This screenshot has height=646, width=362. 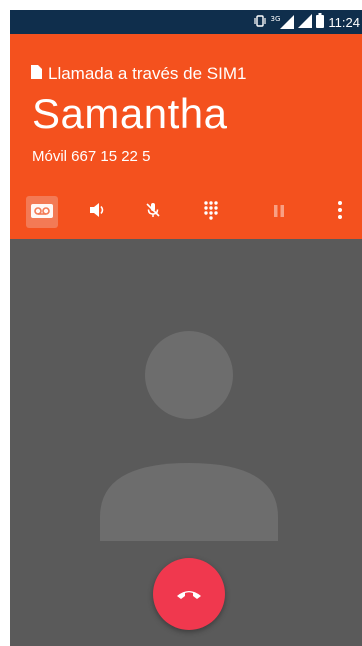 What do you see at coordinates (130, 113) in the screenshot?
I see `contact-name: Samantha` at bounding box center [130, 113].